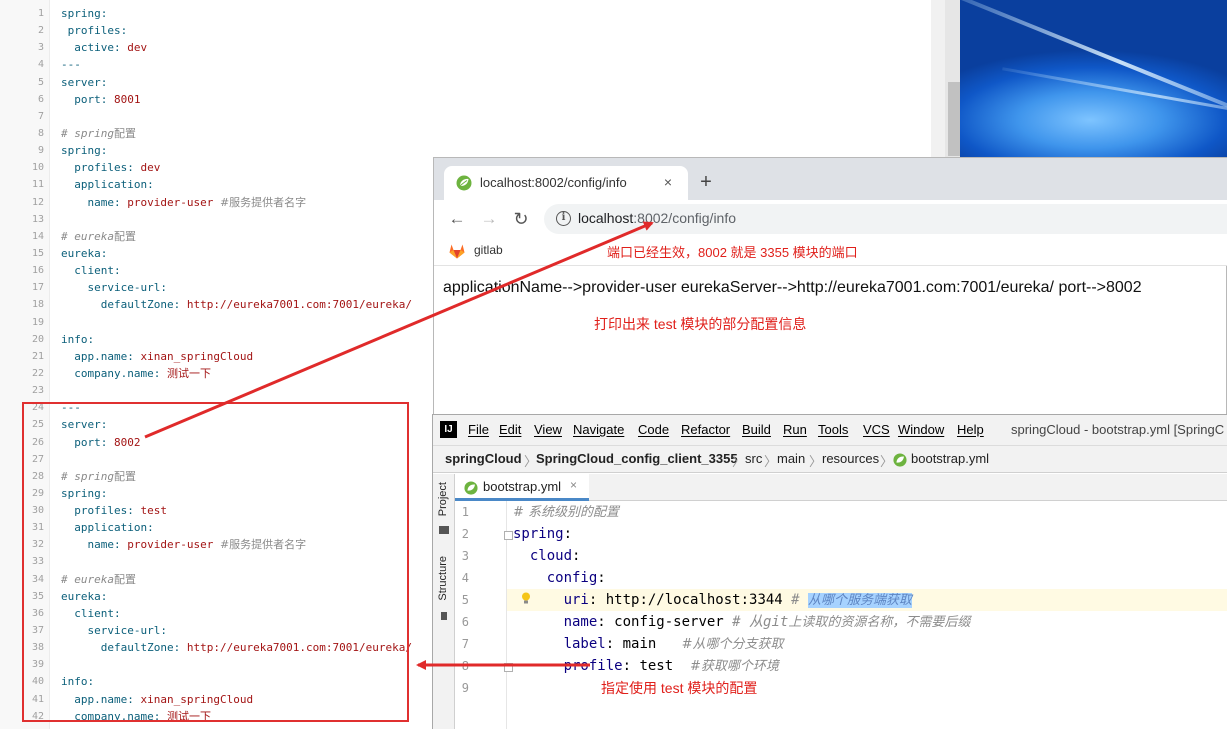  What do you see at coordinates (833, 429) in the screenshot?
I see `menu-tools: Tools` at bounding box center [833, 429].